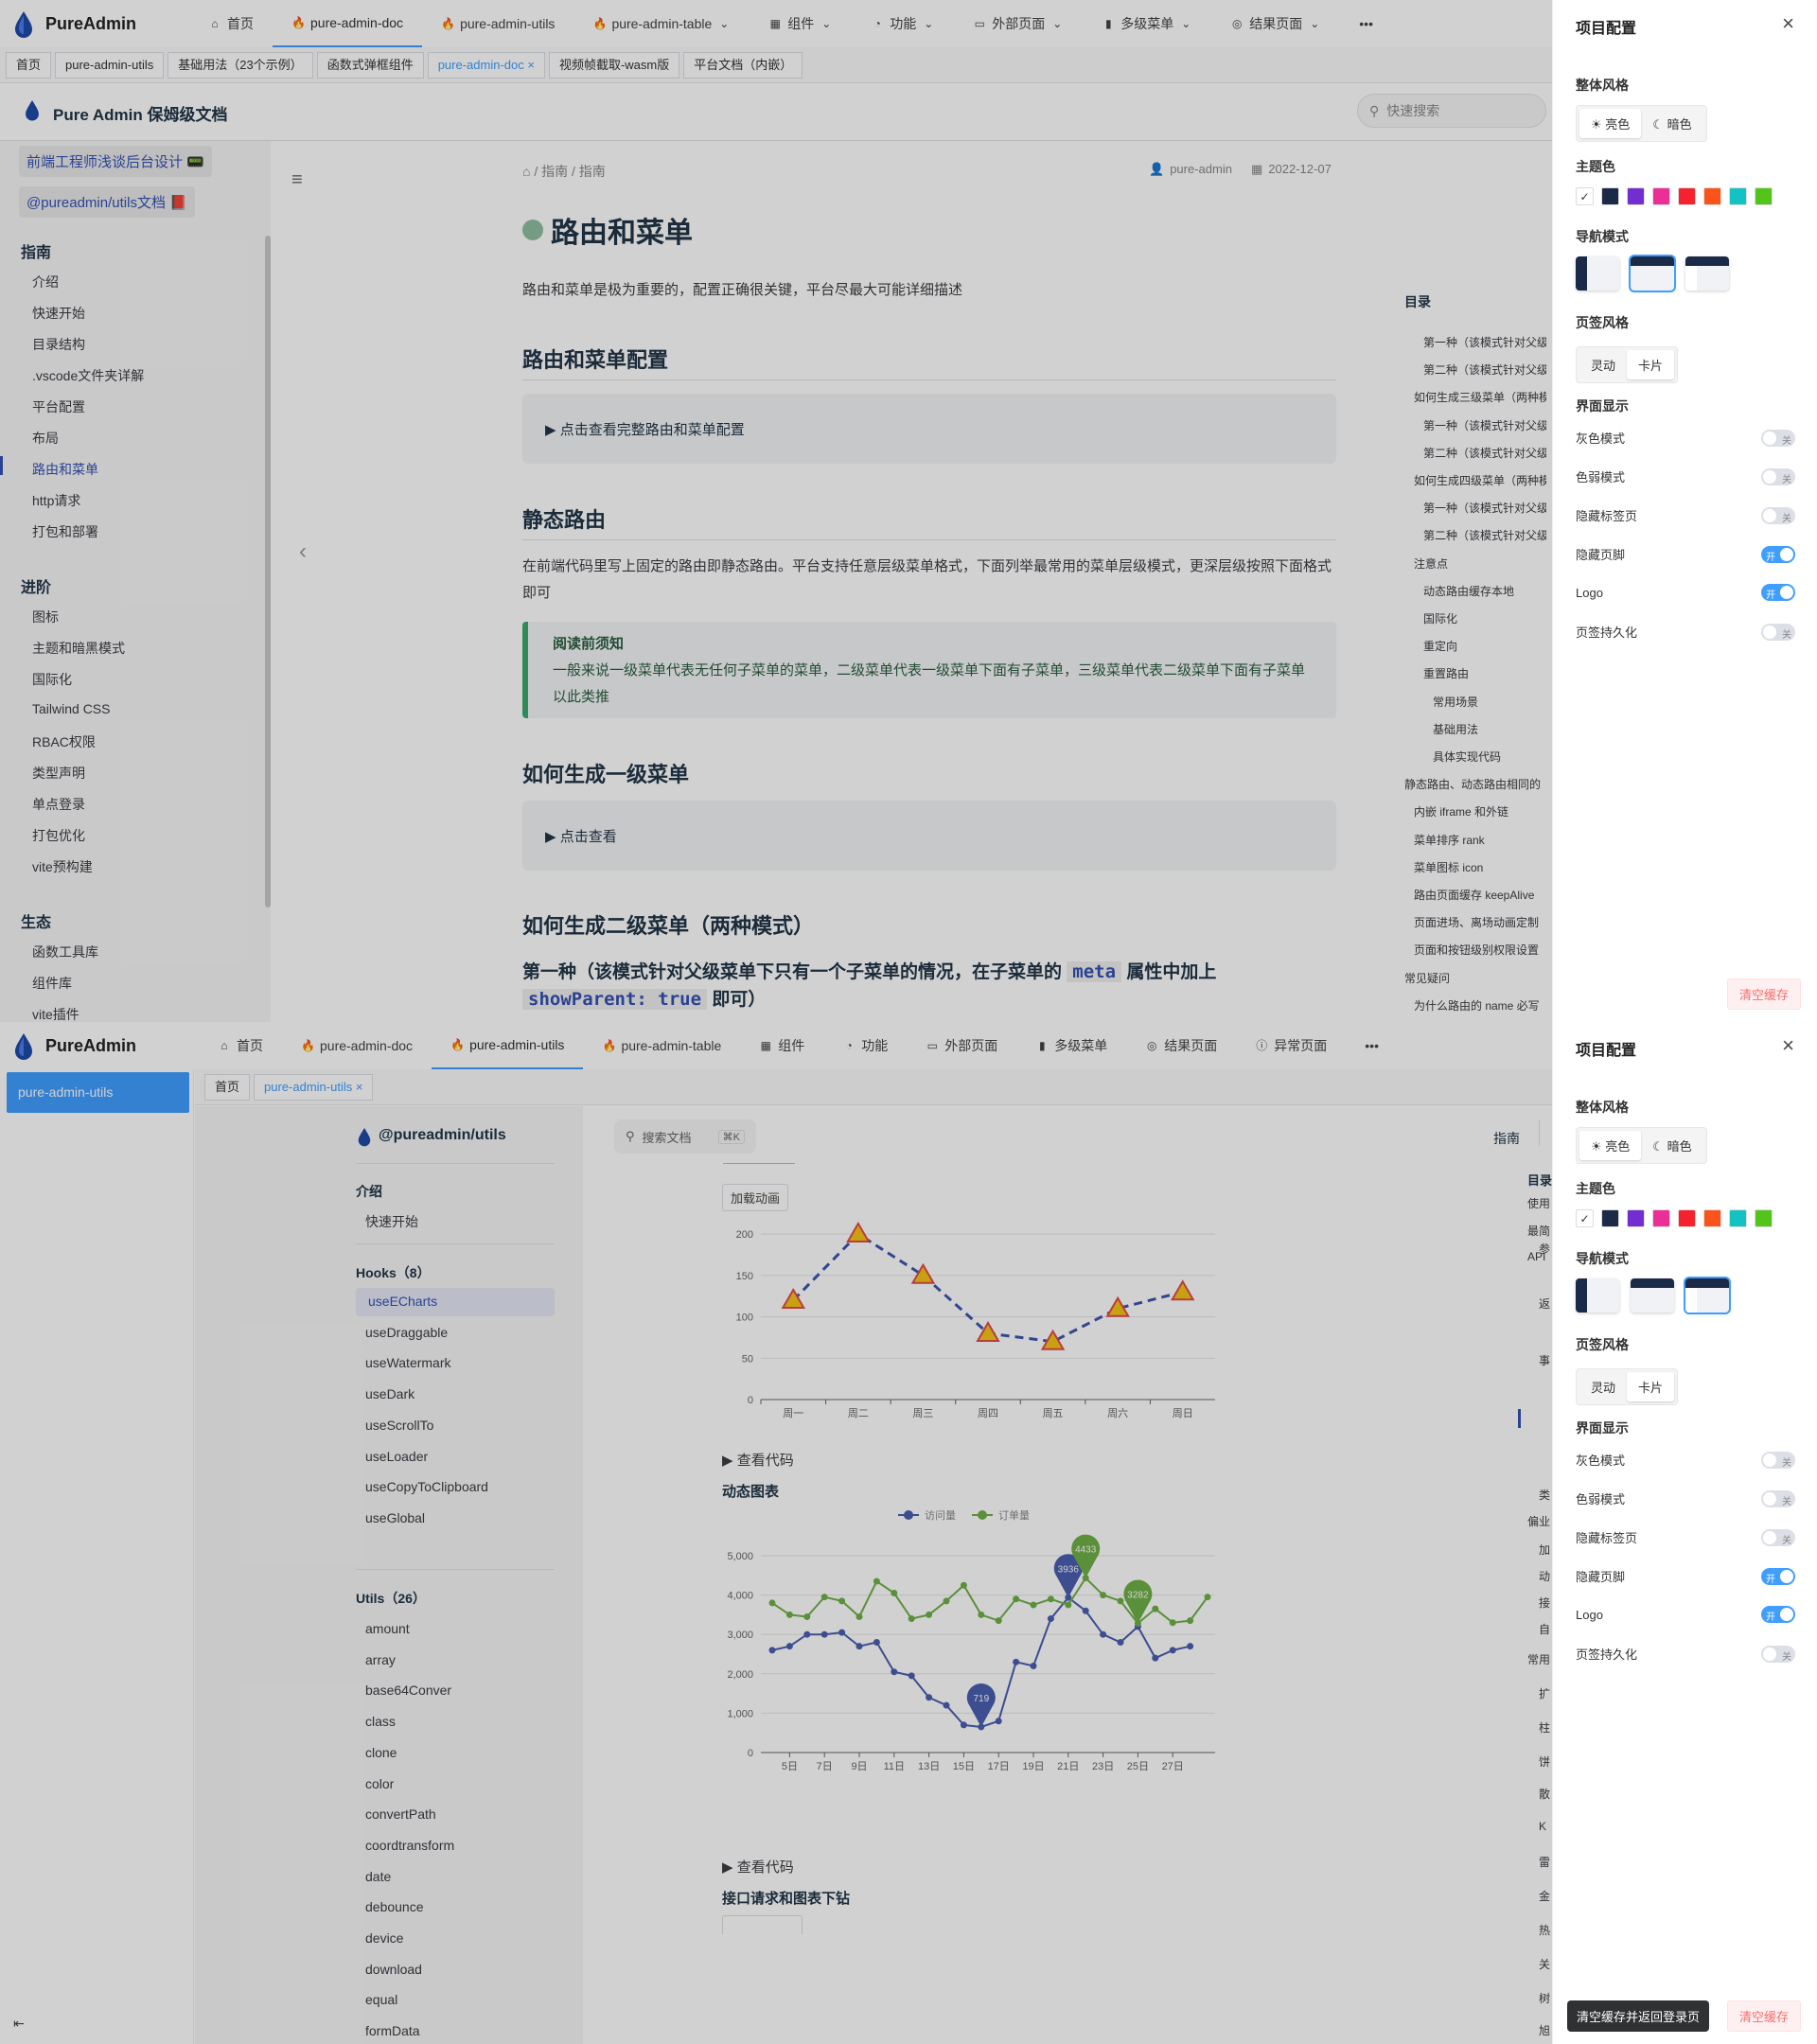  What do you see at coordinates (1484, 646) in the screenshot?
I see `toc-item: 重定向` at bounding box center [1484, 646].